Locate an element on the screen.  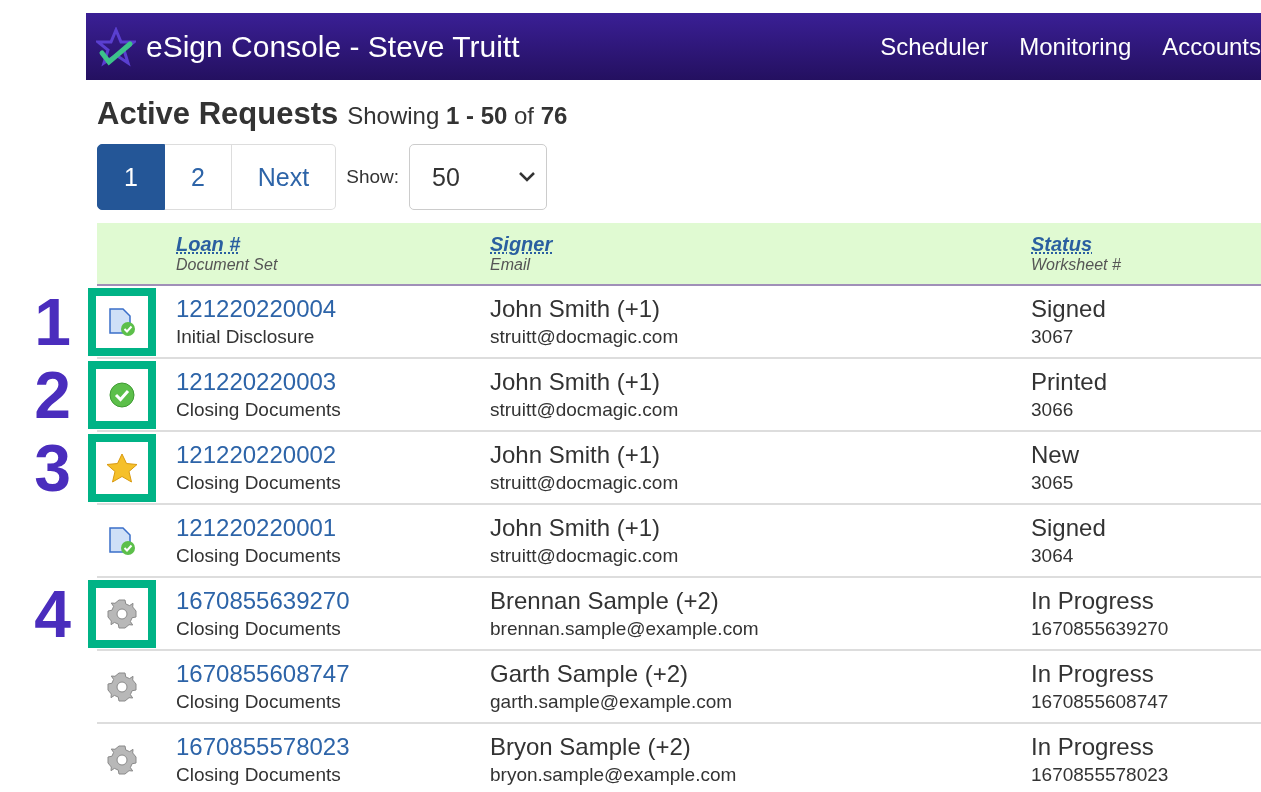
column-subtitle: Document Set is located at coordinates (227, 265).